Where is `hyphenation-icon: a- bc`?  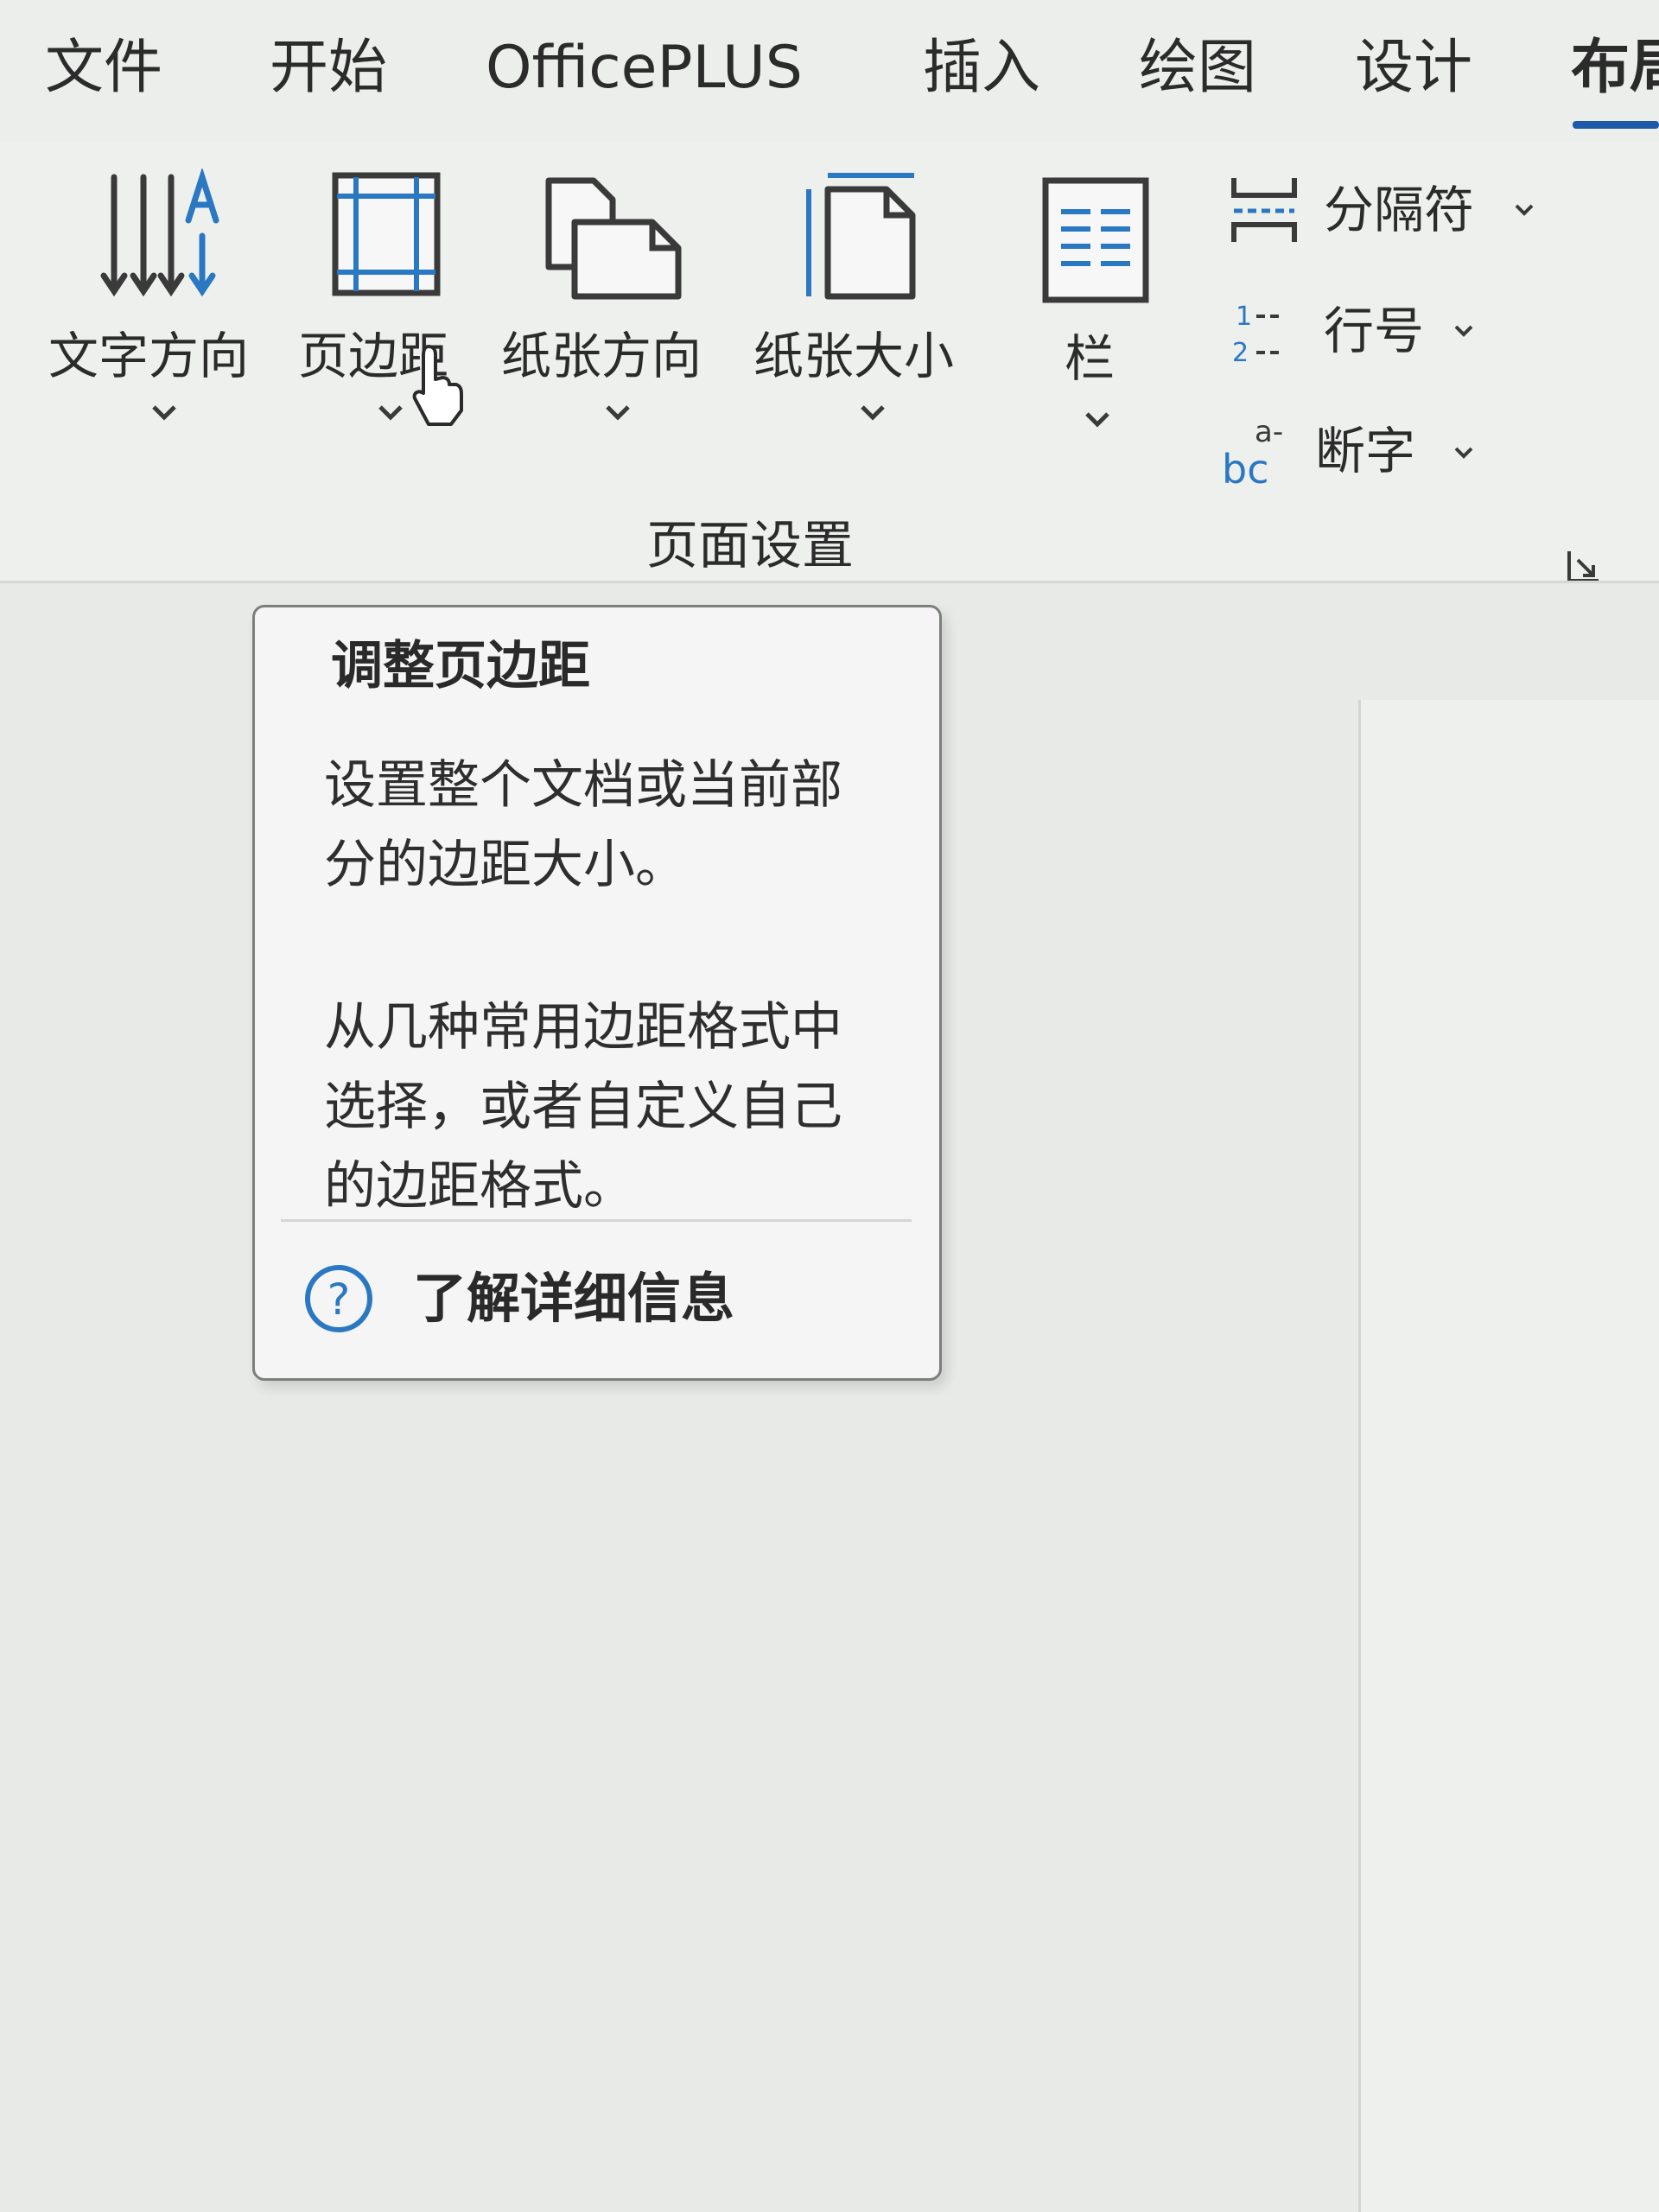 hyphenation-icon: a- bc is located at coordinates (1252, 454).